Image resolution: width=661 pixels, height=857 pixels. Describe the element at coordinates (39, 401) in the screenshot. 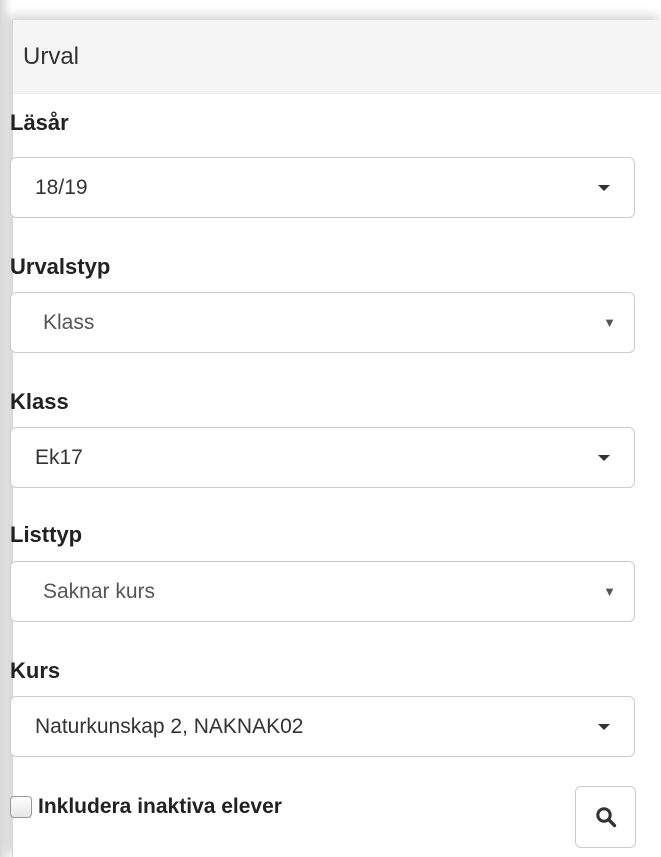

I see `klass-label: Klass` at that location.